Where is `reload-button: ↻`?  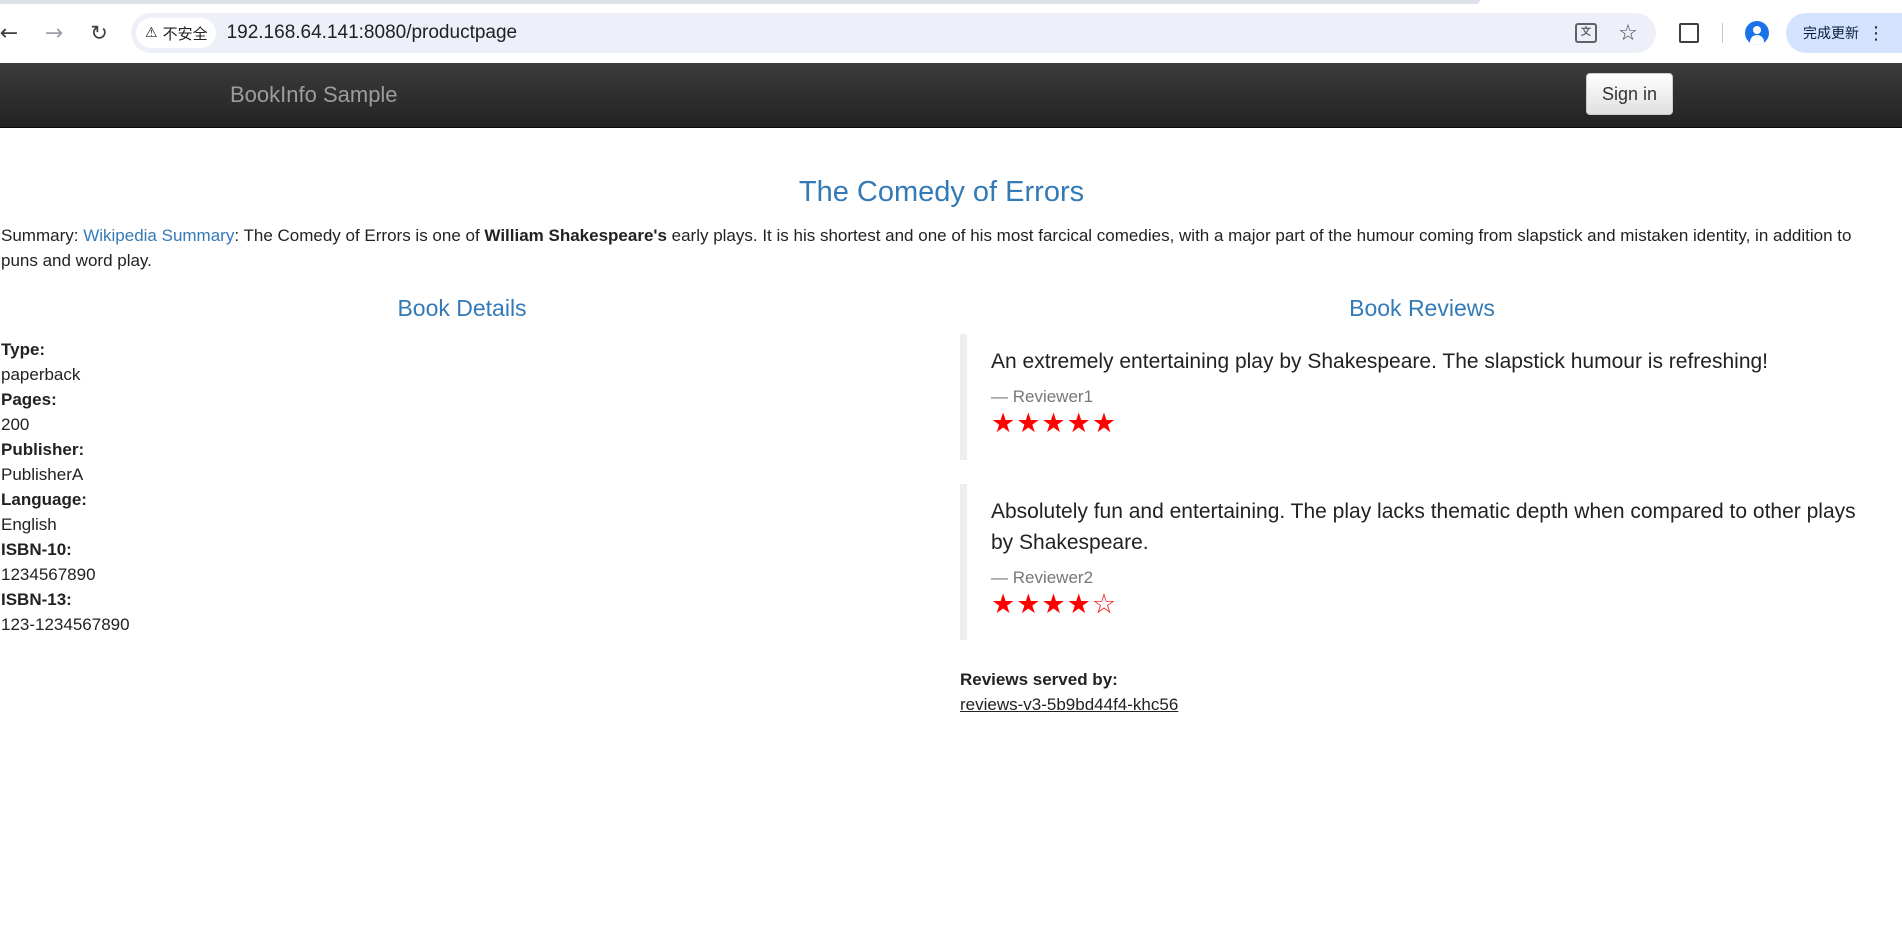
reload-button: ↻ is located at coordinates (99, 33).